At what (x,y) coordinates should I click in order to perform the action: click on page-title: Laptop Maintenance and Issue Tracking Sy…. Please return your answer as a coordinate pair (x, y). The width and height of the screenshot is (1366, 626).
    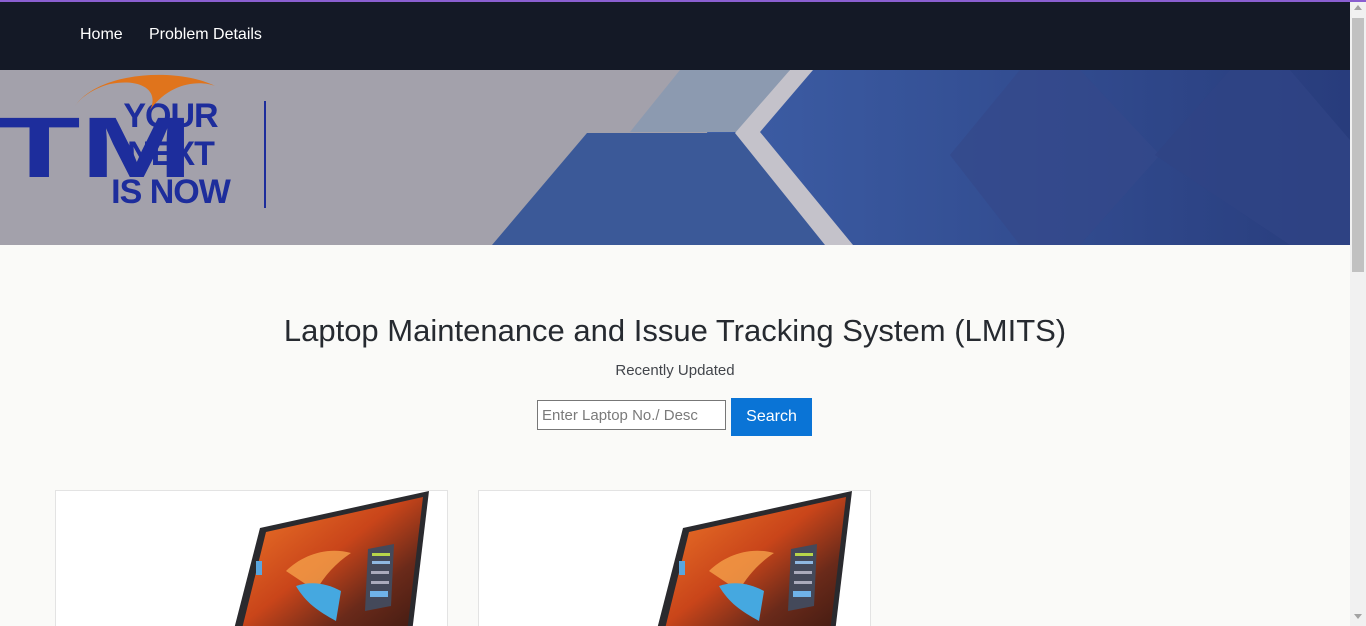
    Looking at the image, I should click on (675, 330).